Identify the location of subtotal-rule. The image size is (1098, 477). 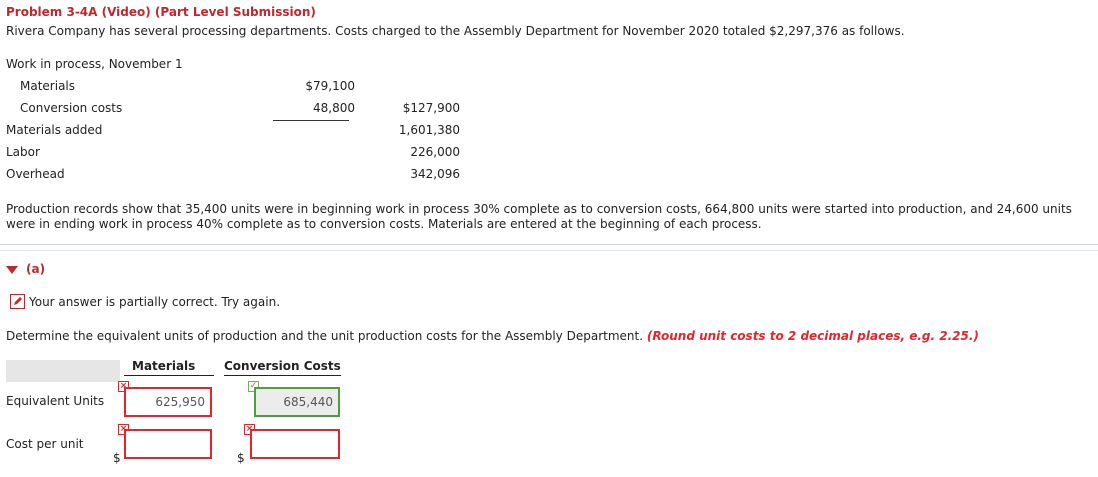
(311, 120).